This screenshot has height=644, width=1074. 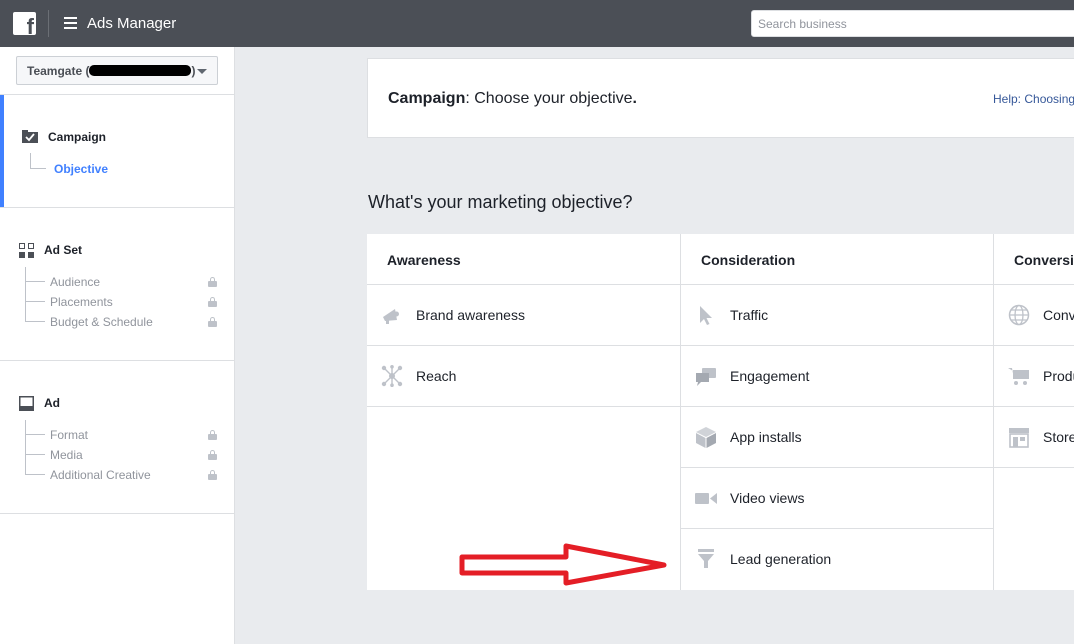 I want to click on objective-video-views: Video views, so click(x=837, y=498).